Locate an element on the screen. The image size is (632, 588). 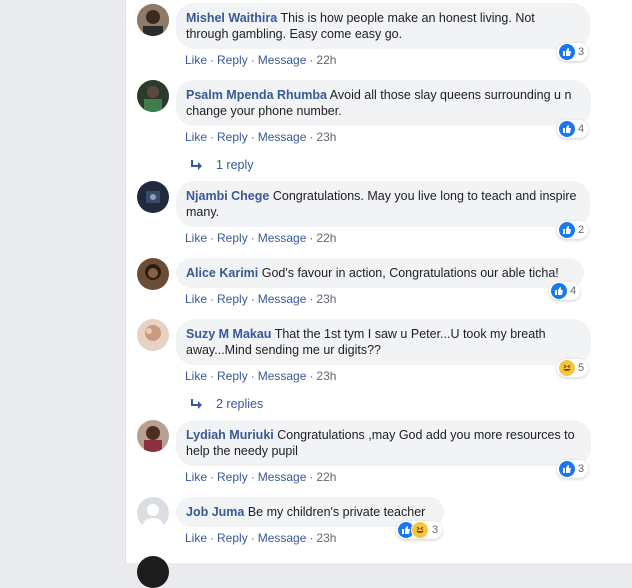
reaction-count: 5 is located at coordinates (573, 368).